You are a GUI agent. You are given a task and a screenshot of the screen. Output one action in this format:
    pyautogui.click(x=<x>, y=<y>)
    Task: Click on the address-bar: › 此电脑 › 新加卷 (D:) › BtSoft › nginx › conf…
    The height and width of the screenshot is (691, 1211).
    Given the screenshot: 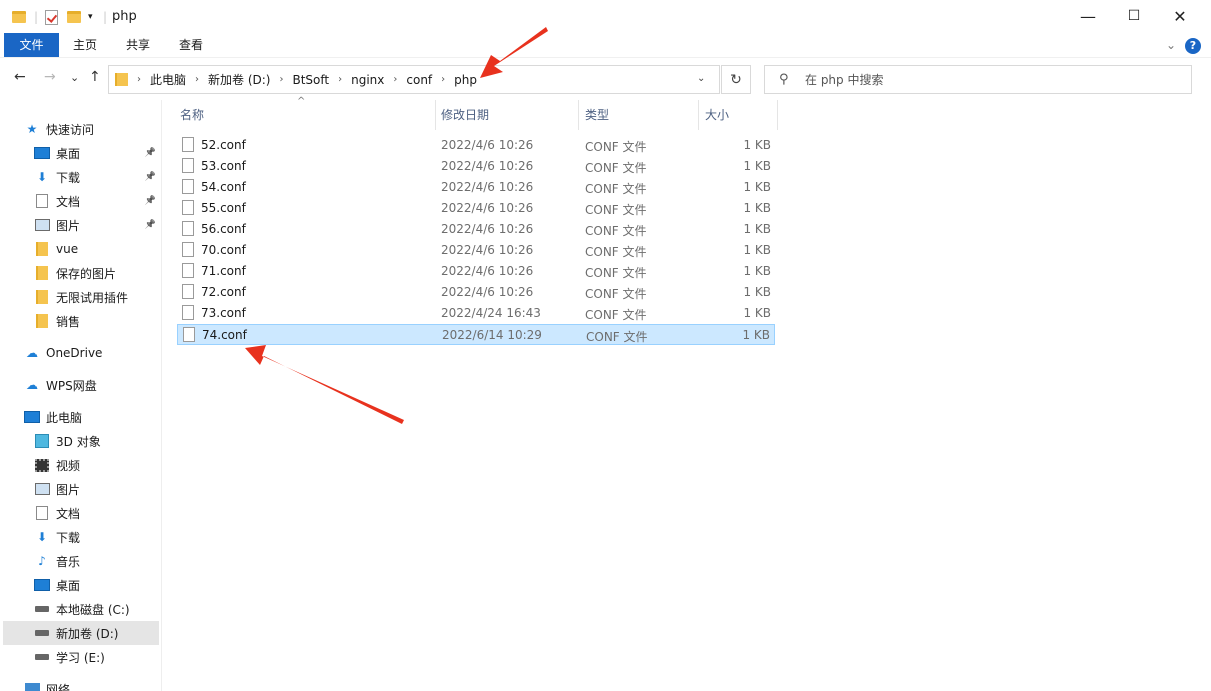 What is the action you would take?
    pyautogui.click(x=414, y=79)
    